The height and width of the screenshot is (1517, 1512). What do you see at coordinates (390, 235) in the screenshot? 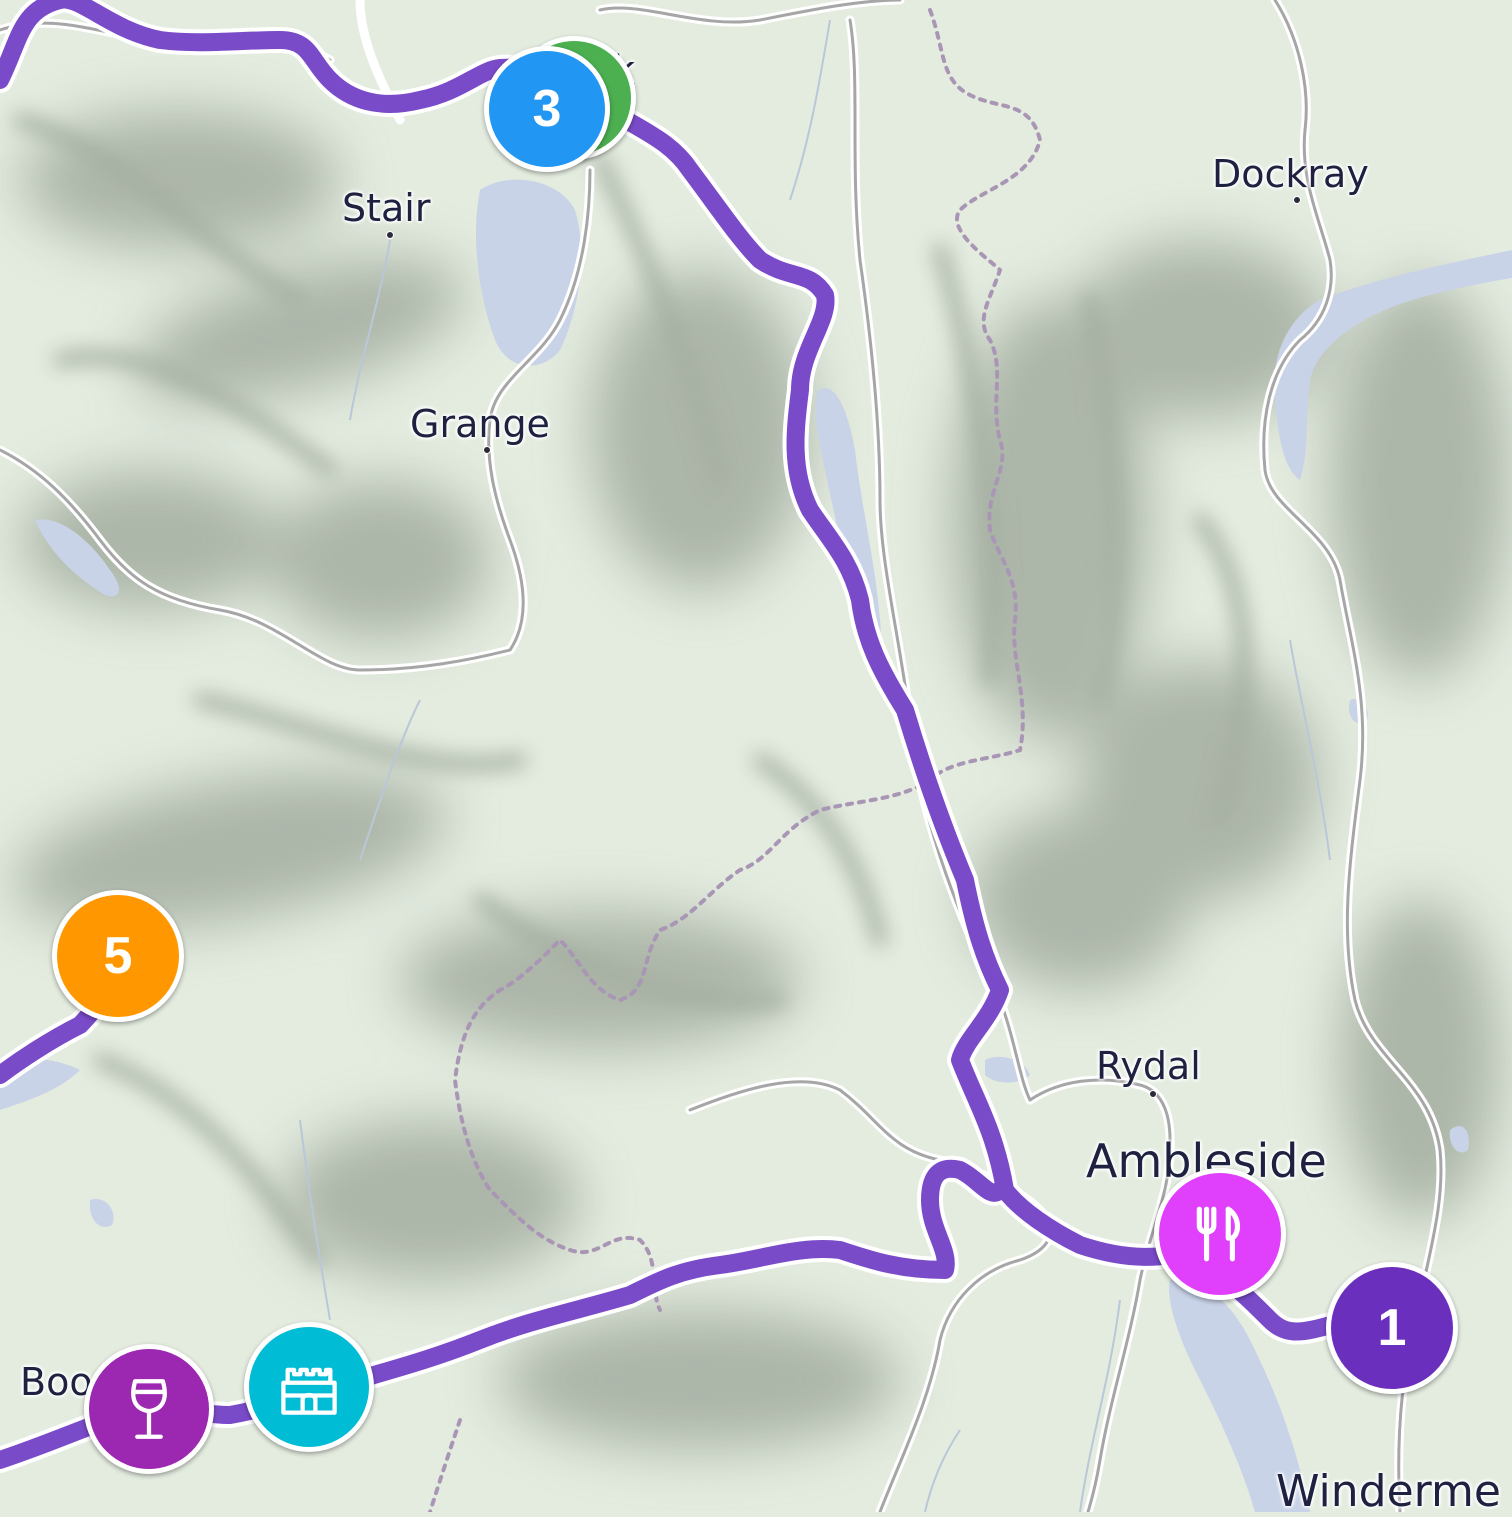
I see `place-dot-stair` at bounding box center [390, 235].